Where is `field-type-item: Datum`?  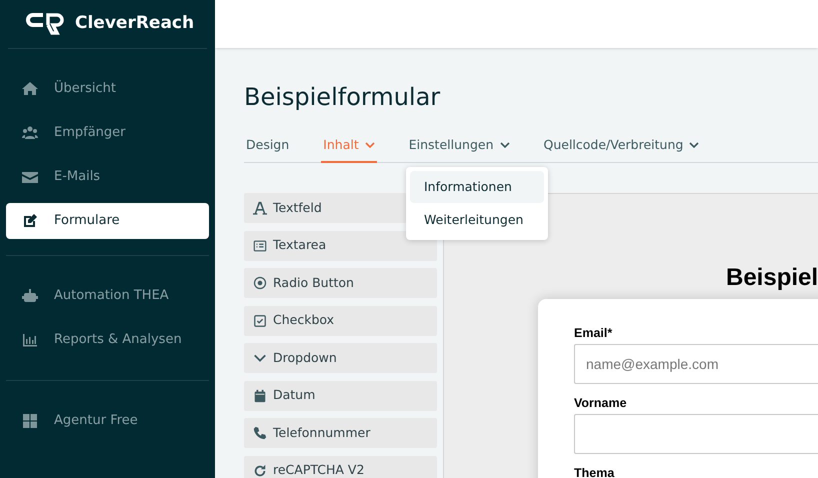 field-type-item: Datum is located at coordinates (340, 395).